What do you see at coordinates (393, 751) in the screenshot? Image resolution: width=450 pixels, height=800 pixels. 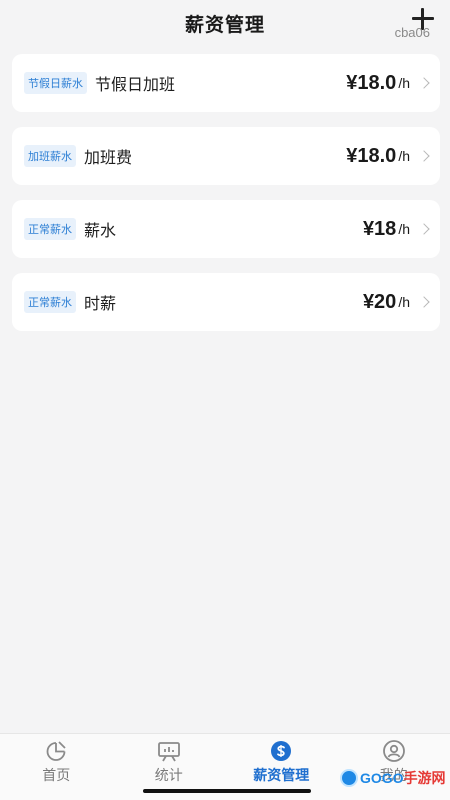 I see `profile-icon` at bounding box center [393, 751].